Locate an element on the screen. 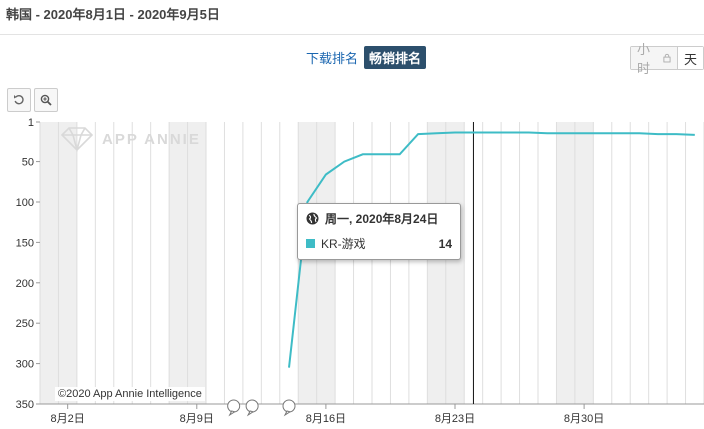 Image resolution: width=704 pixels, height=429 pixels. y-tick-label: 150 is located at coordinates (25, 243).